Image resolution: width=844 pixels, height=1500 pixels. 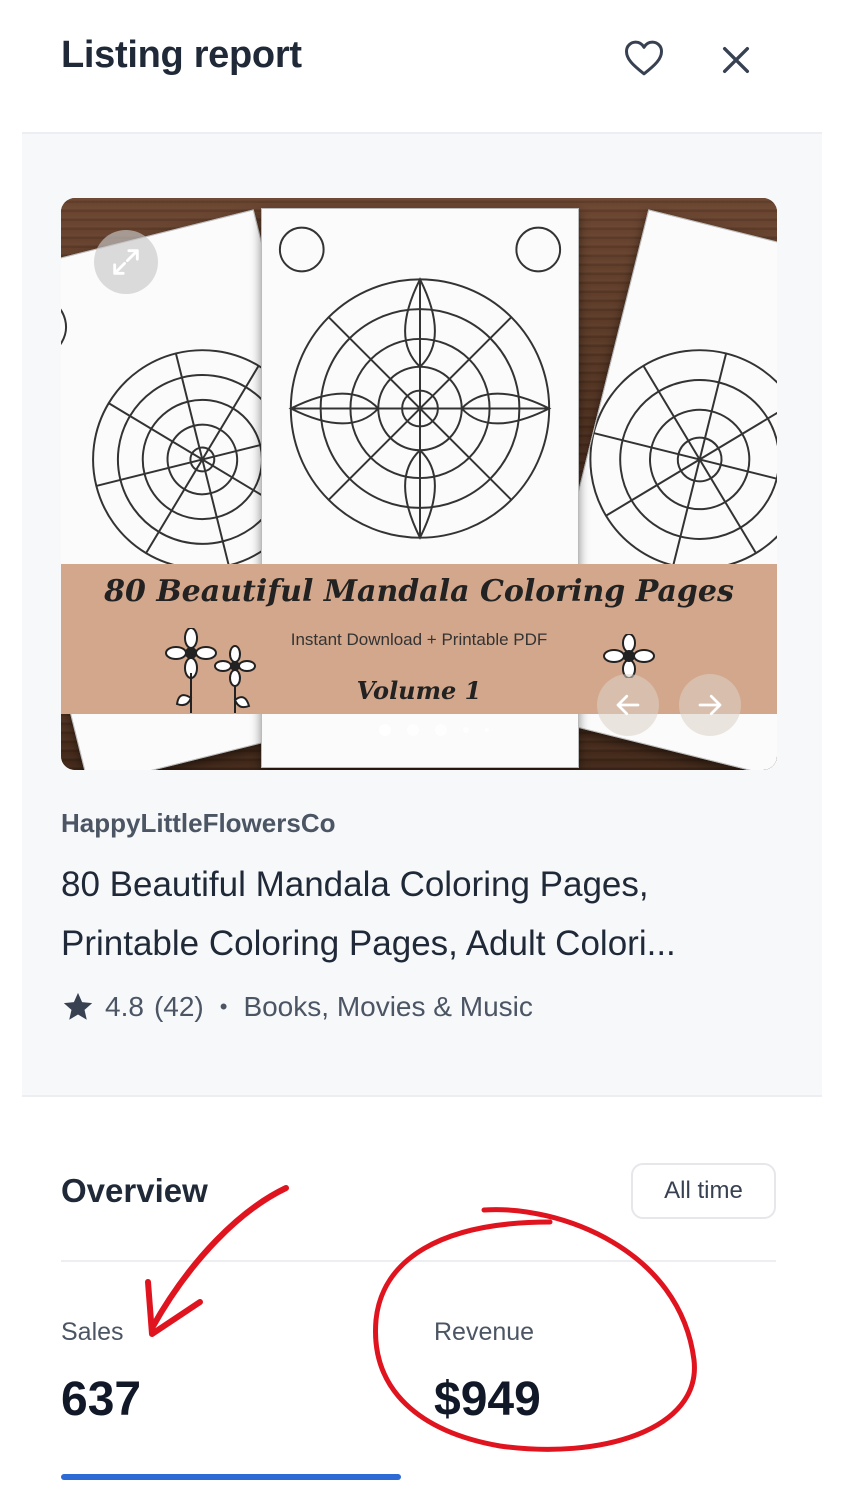 I want to click on time-range-button: All time, so click(x=703, y=1191).